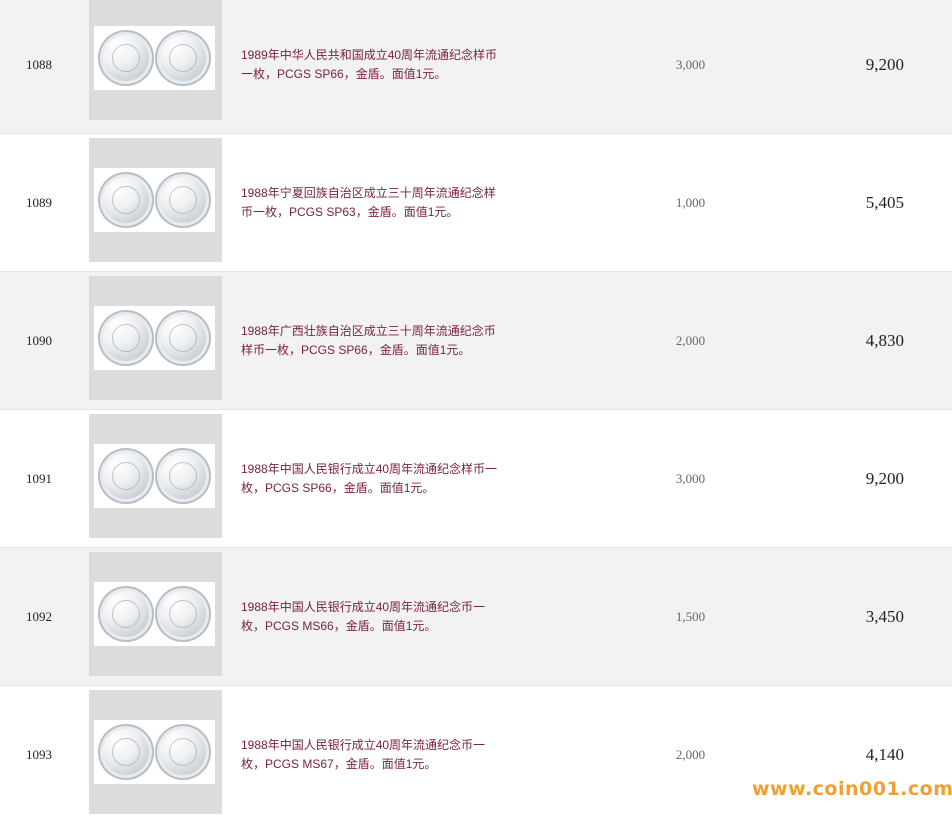  I want to click on lot-price: 3,450, so click(884, 616).